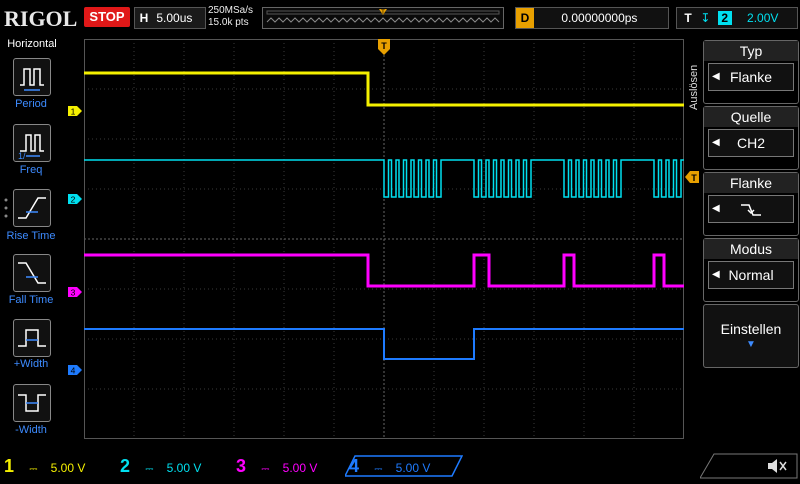 The width and height of the screenshot is (800, 484). What do you see at coordinates (751, 117) in the screenshot?
I see `menu-source-title: Quelle` at bounding box center [751, 117].